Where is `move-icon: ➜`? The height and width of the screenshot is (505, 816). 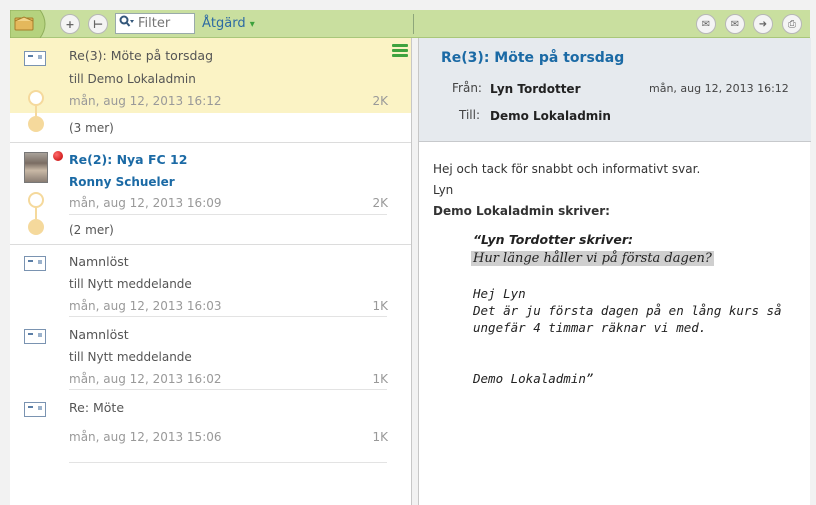 move-icon: ➜ is located at coordinates (763, 24).